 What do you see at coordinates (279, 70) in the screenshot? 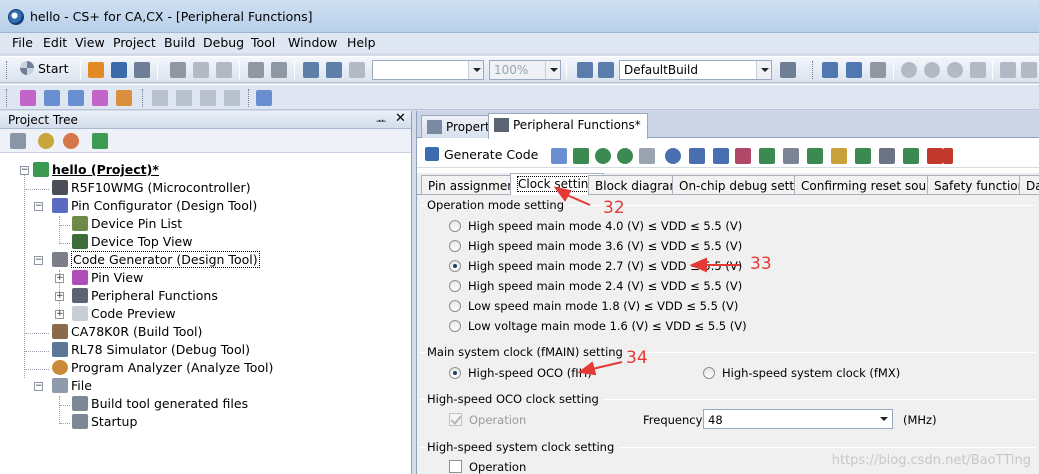
I see `redo-icon` at bounding box center [279, 70].